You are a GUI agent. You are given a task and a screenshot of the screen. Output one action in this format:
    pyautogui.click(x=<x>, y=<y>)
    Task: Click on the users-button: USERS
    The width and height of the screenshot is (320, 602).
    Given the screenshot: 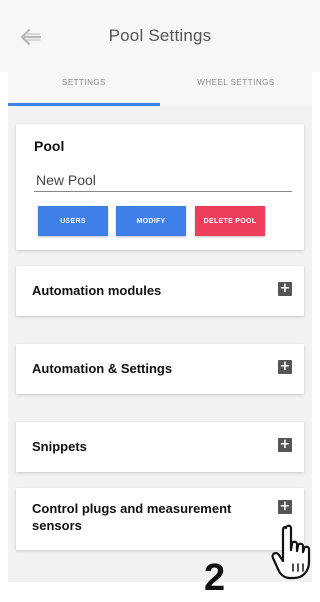 What is the action you would take?
    pyautogui.click(x=73, y=221)
    